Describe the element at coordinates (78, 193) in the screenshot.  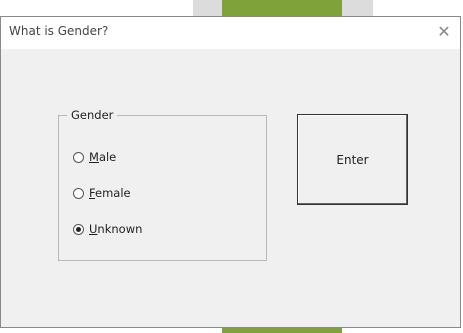
I see `radio-button-female` at that location.